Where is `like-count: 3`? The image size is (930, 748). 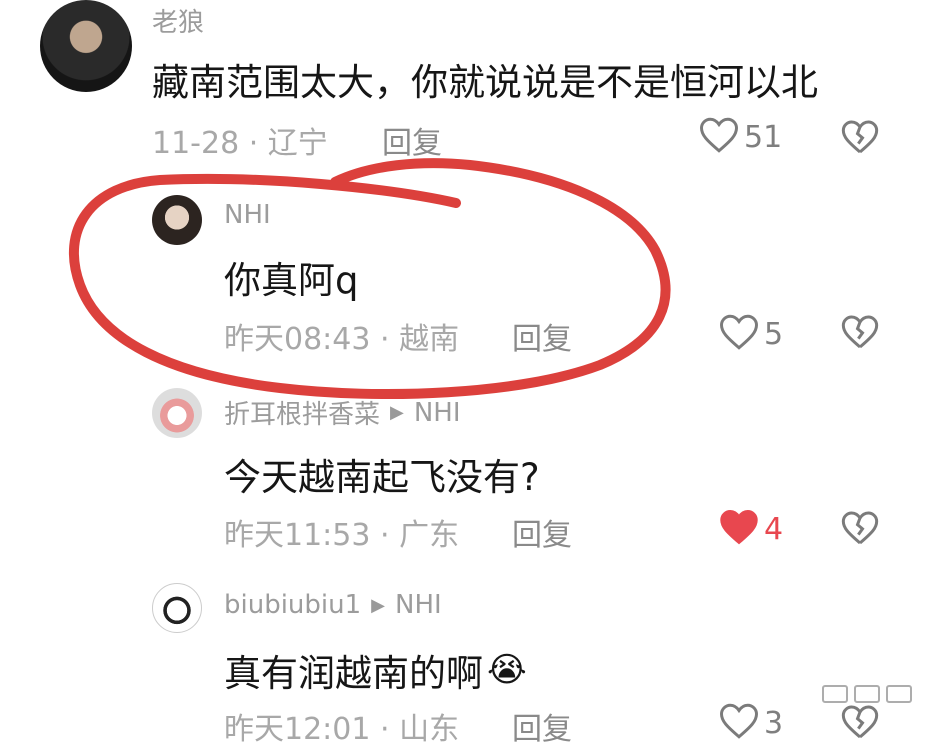 like-count: 3 is located at coordinates (774, 723).